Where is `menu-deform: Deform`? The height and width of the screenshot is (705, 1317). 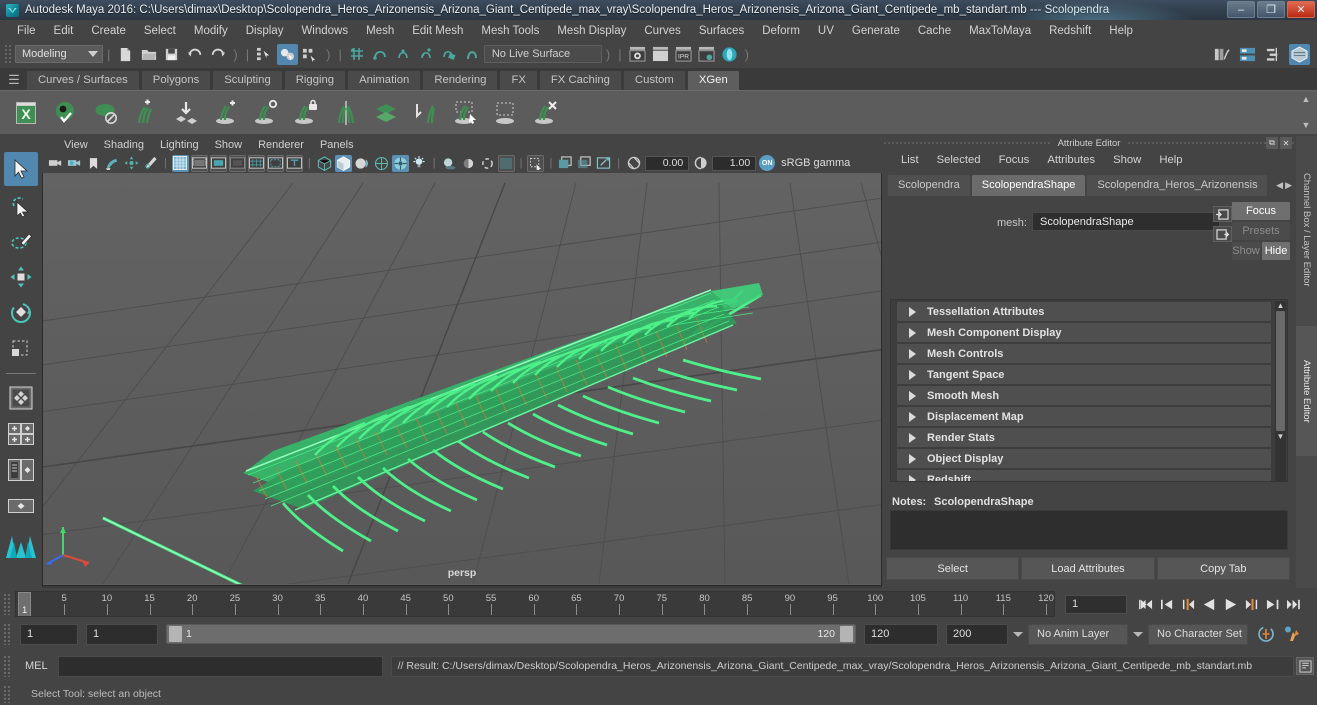
menu-deform: Deform is located at coordinates (781, 31).